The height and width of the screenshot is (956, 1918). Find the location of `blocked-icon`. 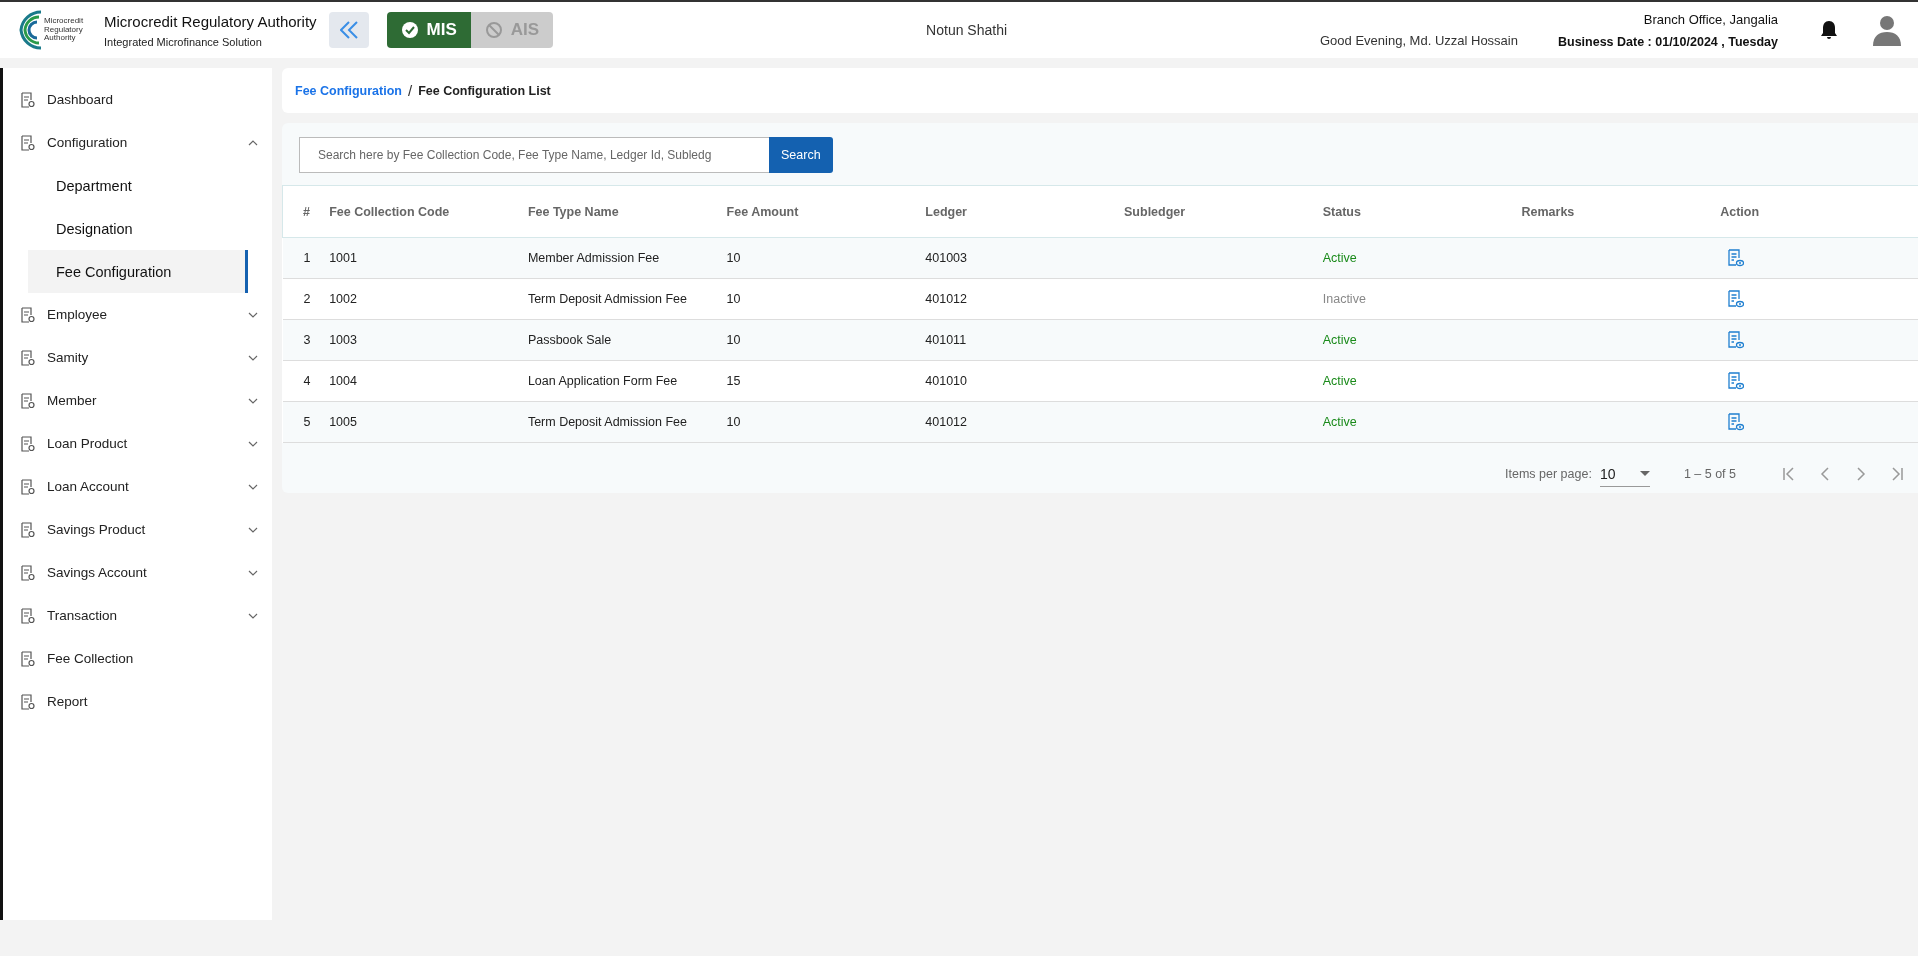

blocked-icon is located at coordinates (493, 30).